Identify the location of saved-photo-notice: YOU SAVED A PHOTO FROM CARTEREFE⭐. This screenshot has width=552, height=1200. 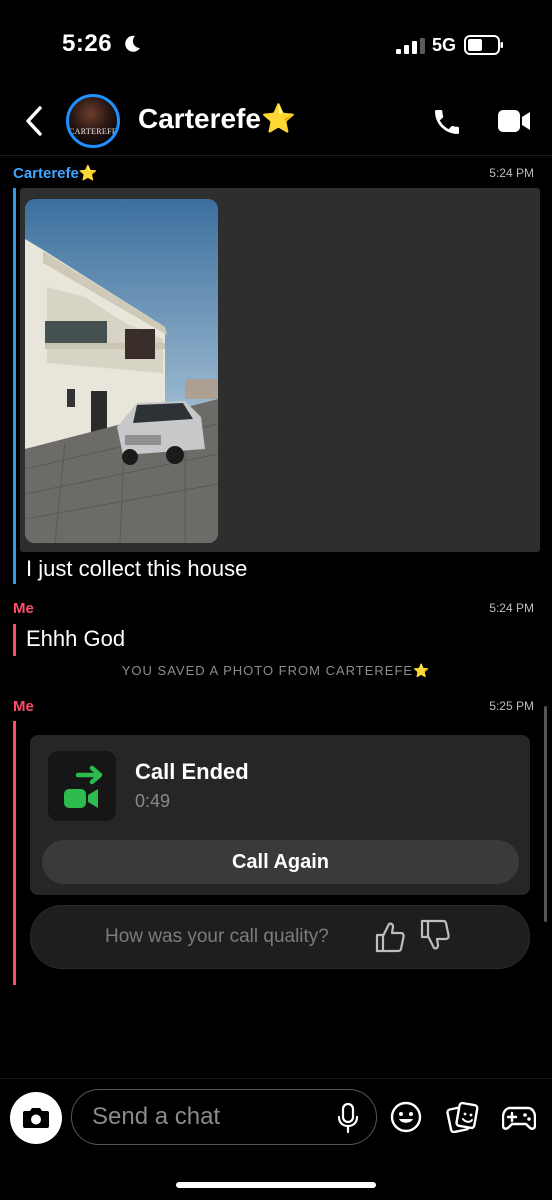
(276, 670).